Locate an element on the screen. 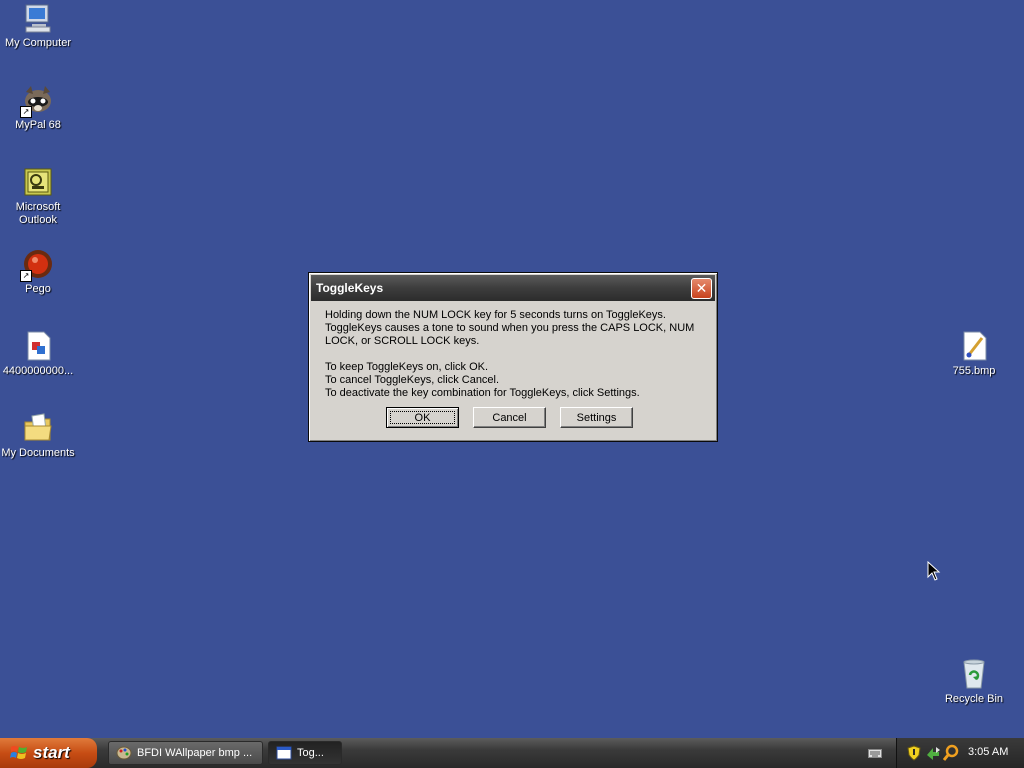  pego-icon: ↗ is located at coordinates (37, 265).